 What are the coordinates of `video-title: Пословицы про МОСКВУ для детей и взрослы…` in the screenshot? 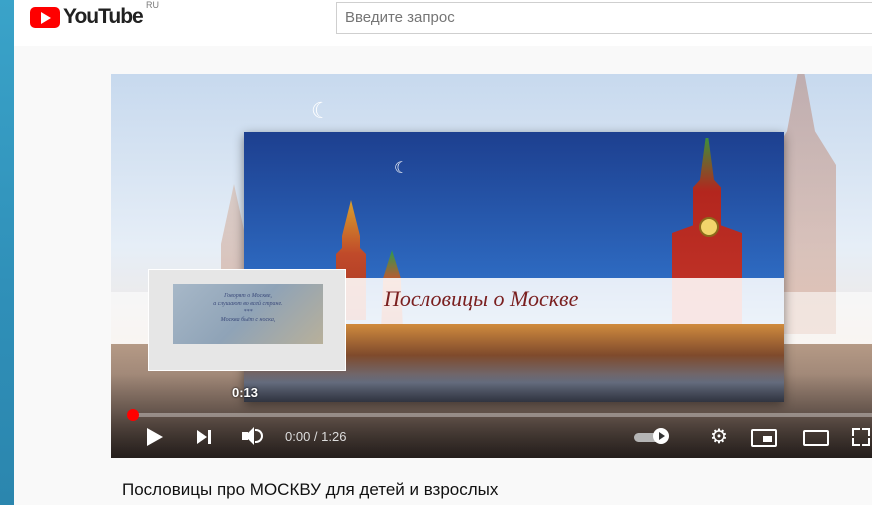 It's located at (310, 490).